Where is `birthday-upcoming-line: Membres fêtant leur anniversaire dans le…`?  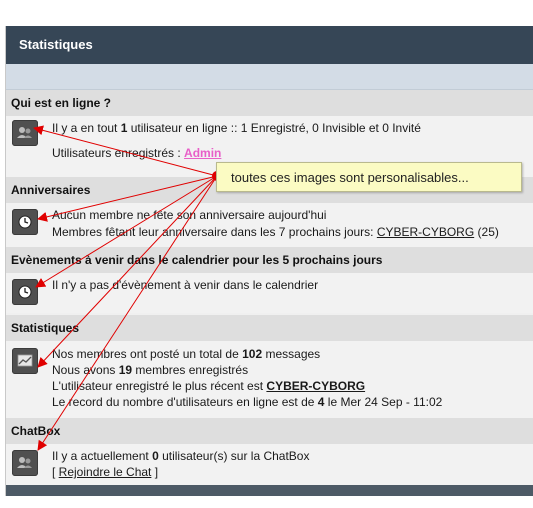
birthday-upcoming-line: Membres fêtant leur anniversaire dans le… is located at coordinates (275, 232).